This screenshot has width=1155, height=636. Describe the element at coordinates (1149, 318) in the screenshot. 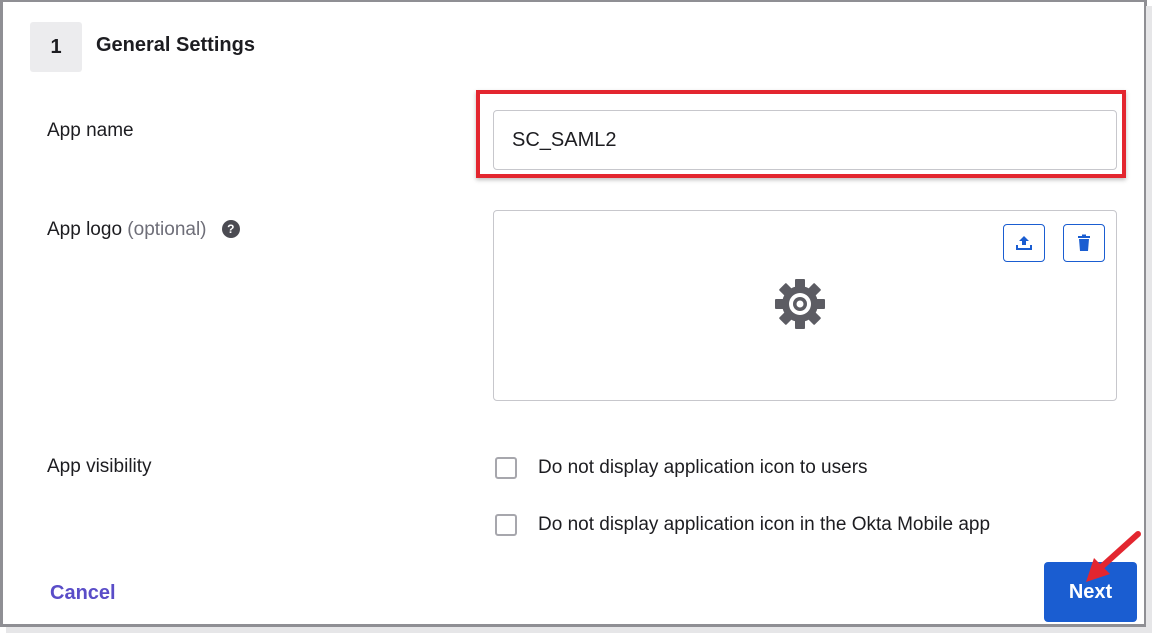

I see `panel-shadow-right` at that location.